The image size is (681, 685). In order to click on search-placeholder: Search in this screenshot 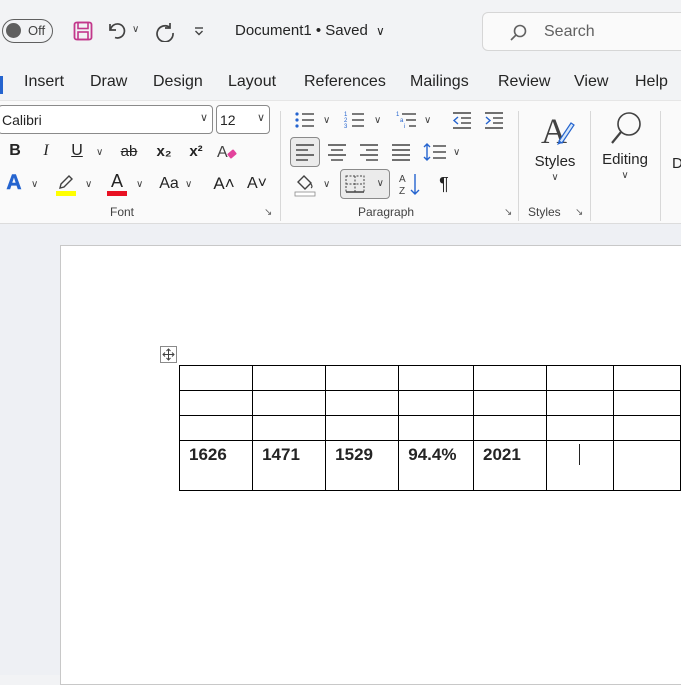, I will do `click(569, 31)`.